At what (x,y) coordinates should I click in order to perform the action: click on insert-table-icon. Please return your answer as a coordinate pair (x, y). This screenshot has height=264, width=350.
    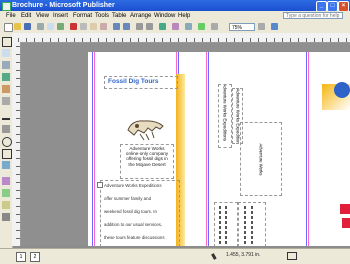
    Looking at the image, I should click on (6, 65).